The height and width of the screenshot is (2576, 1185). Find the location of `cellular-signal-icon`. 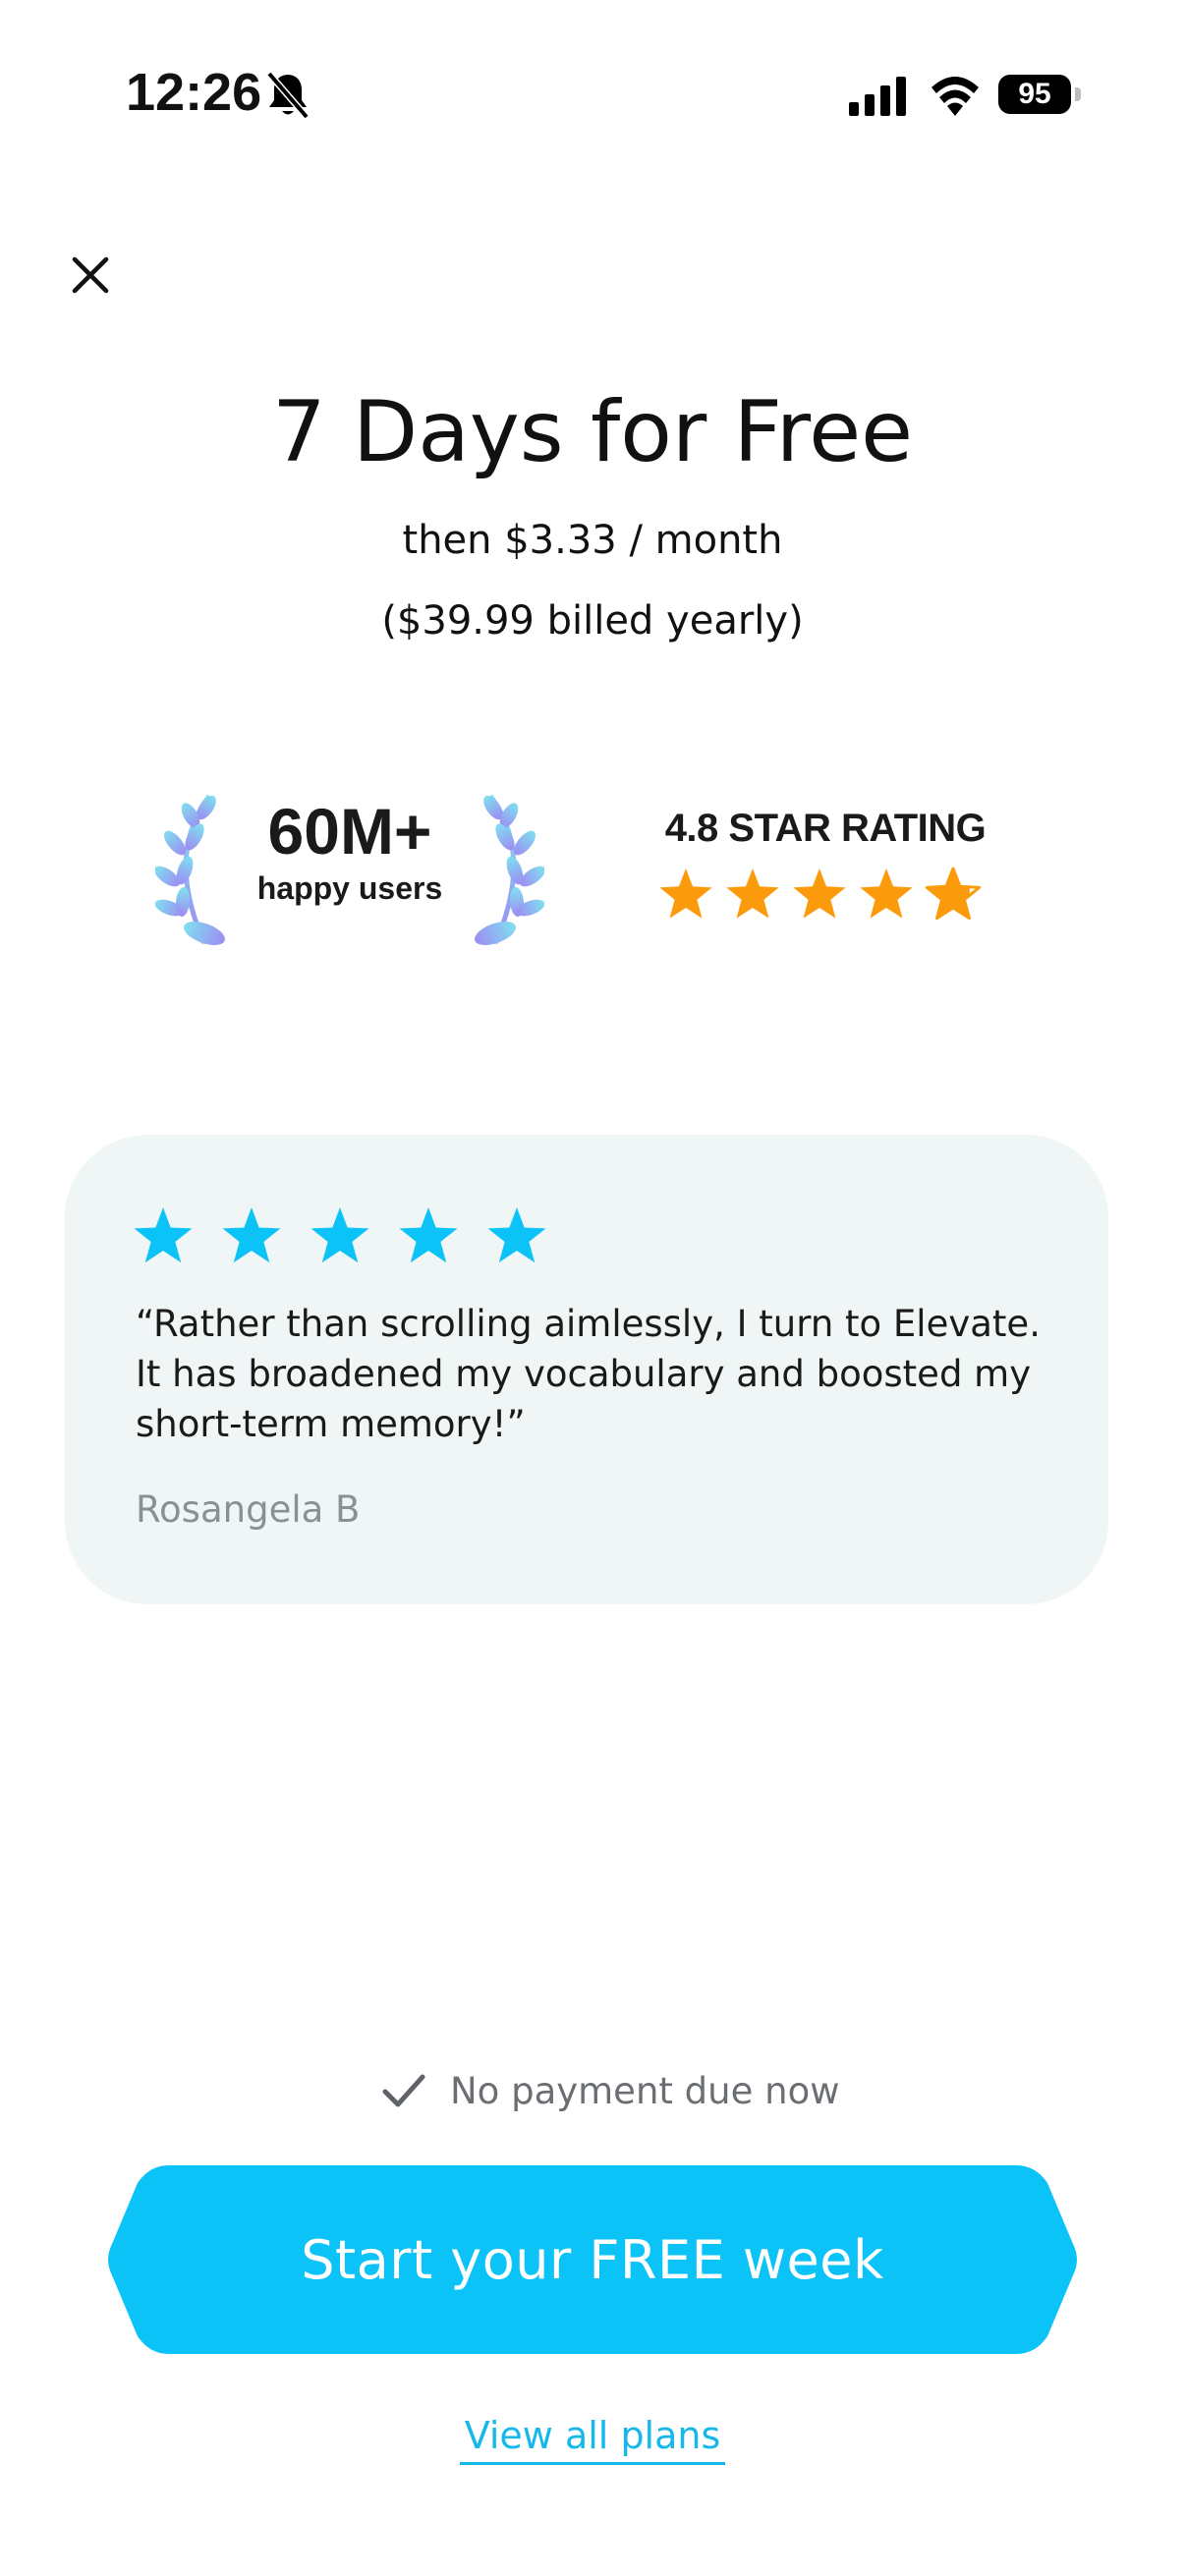

cellular-signal-icon is located at coordinates (878, 96).